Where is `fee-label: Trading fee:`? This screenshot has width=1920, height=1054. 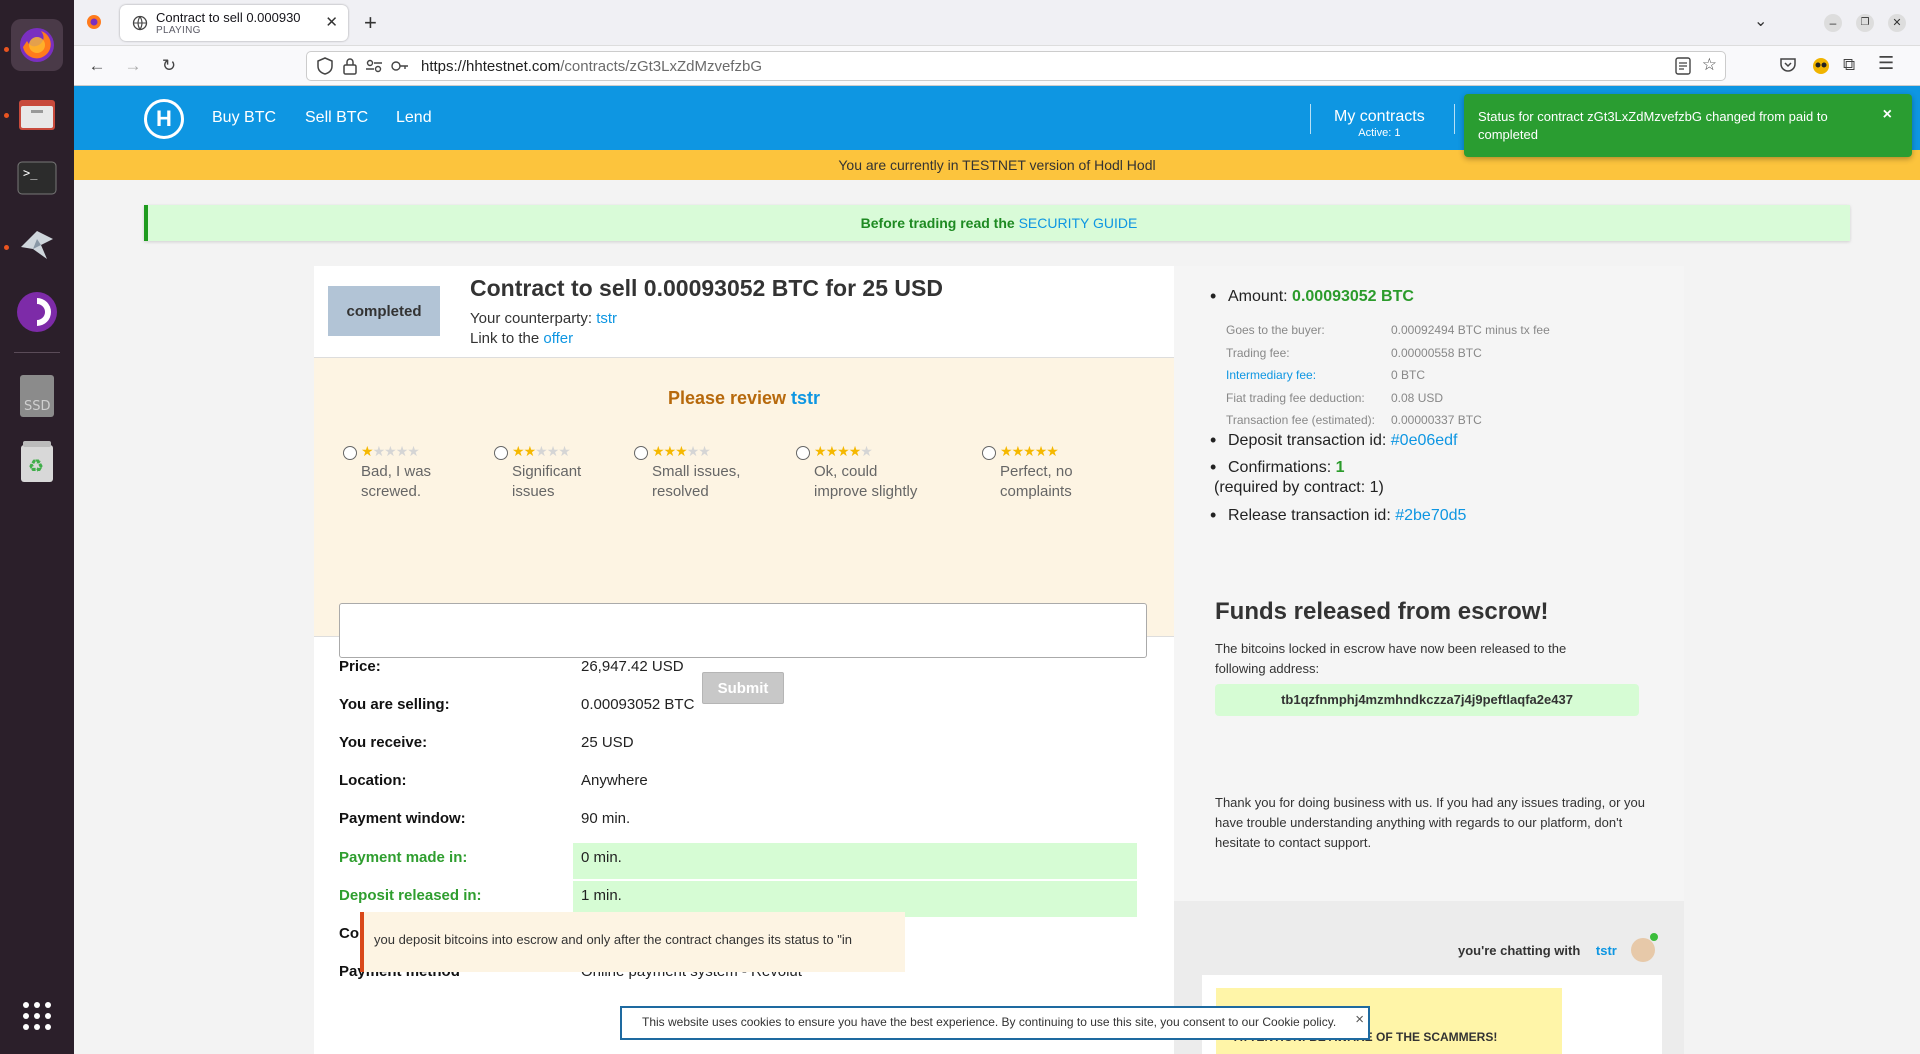
fee-label: Trading fee: is located at coordinates (1258, 352).